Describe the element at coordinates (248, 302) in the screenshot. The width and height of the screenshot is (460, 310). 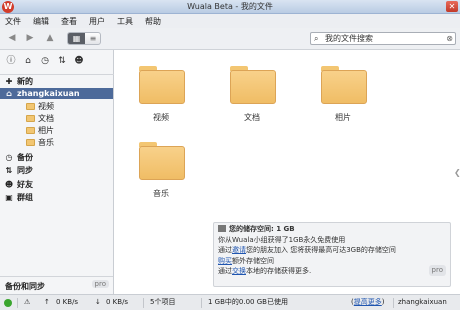
I see `quota-usage: 1 GB中的0.00 GB已使用` at that location.